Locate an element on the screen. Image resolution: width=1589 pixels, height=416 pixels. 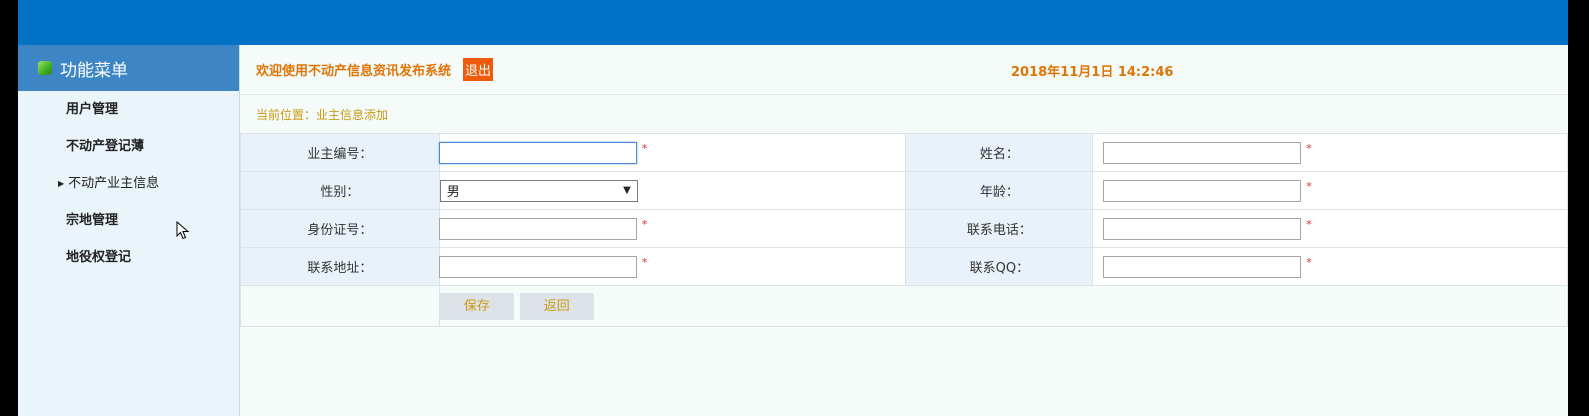
name-input is located at coordinates (1202, 152).